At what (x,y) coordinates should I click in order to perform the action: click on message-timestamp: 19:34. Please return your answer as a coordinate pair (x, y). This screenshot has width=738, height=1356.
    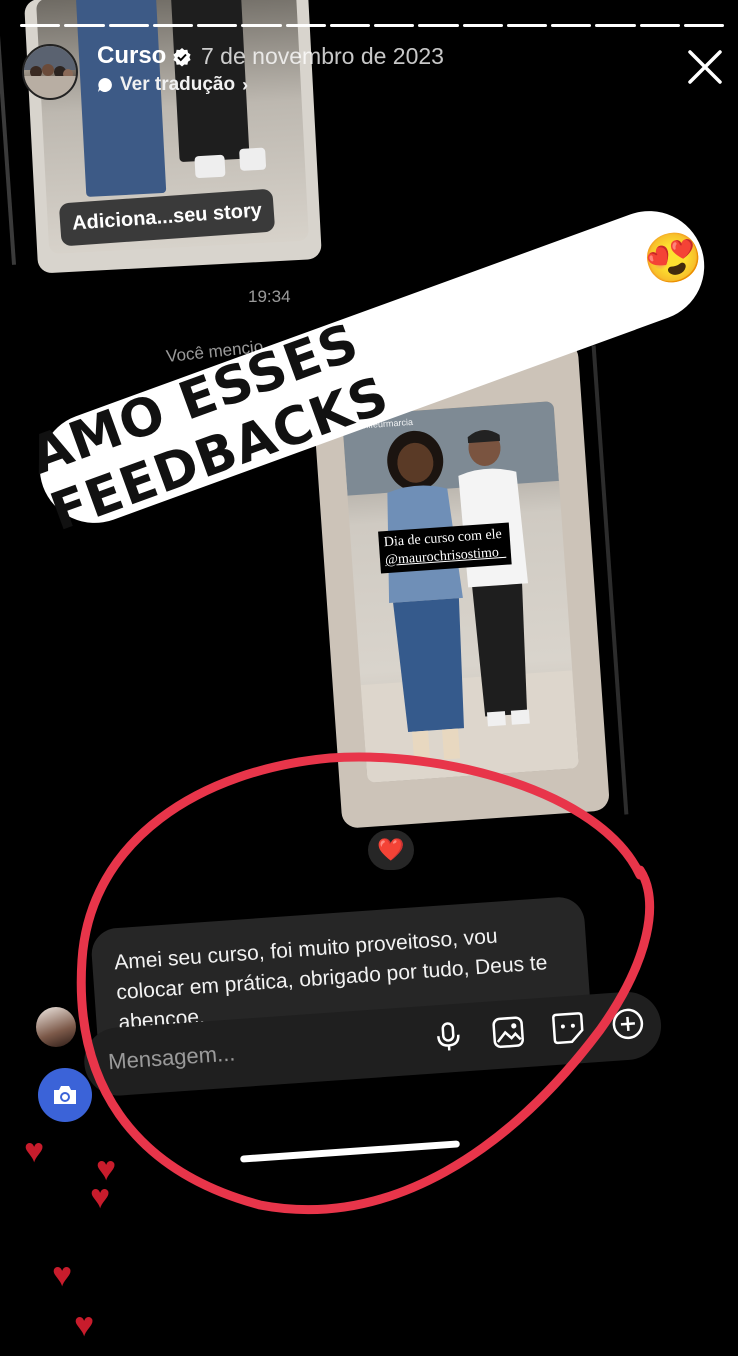
    Looking at the image, I should click on (269, 296).